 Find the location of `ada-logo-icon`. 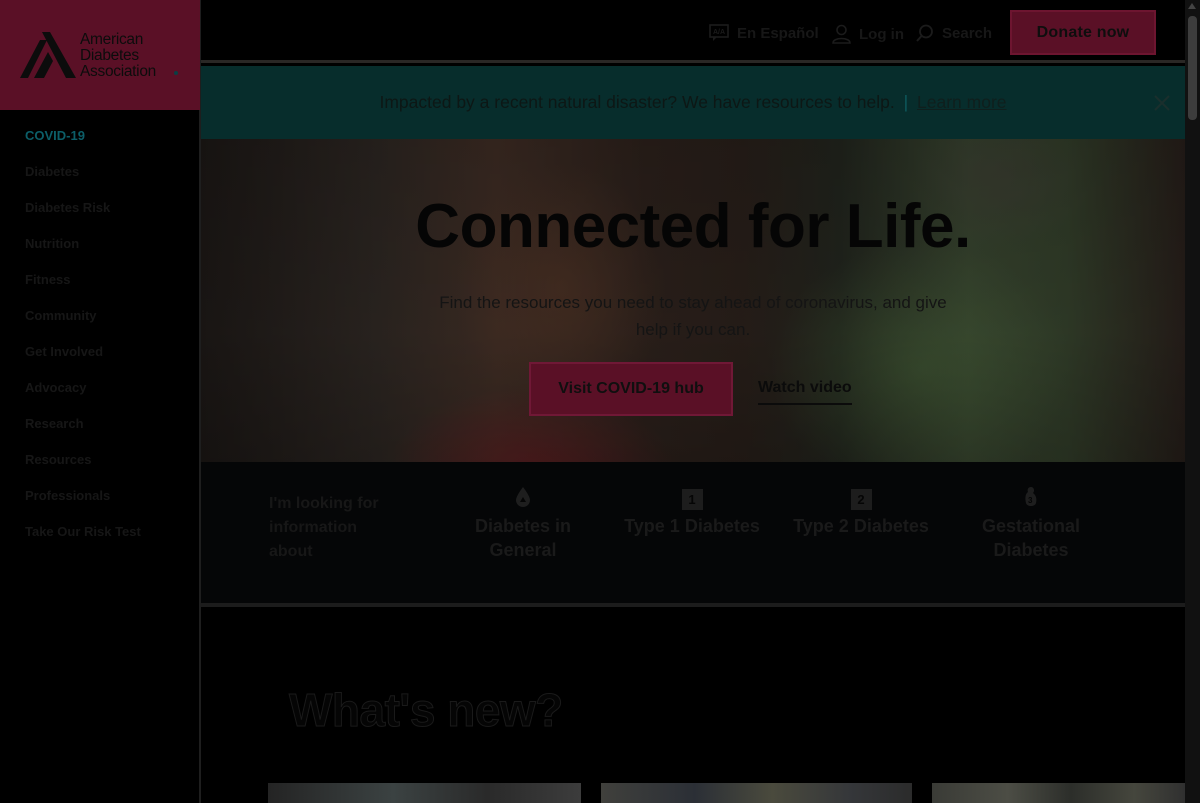

ada-logo-icon is located at coordinates (48, 55).